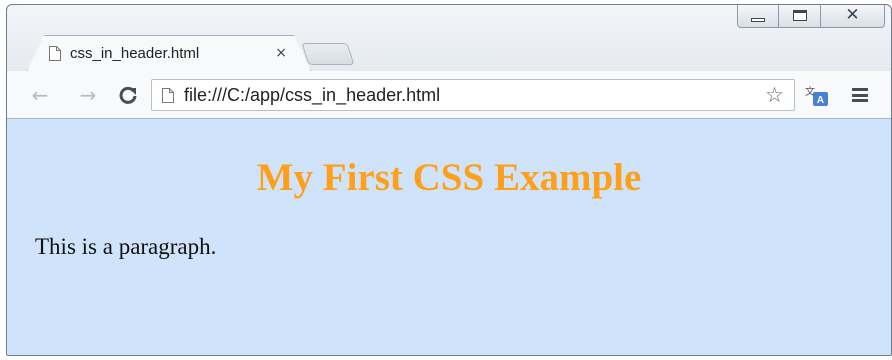  Describe the element at coordinates (135, 53) in the screenshot. I see `tab-title: css_in_header.html` at that location.